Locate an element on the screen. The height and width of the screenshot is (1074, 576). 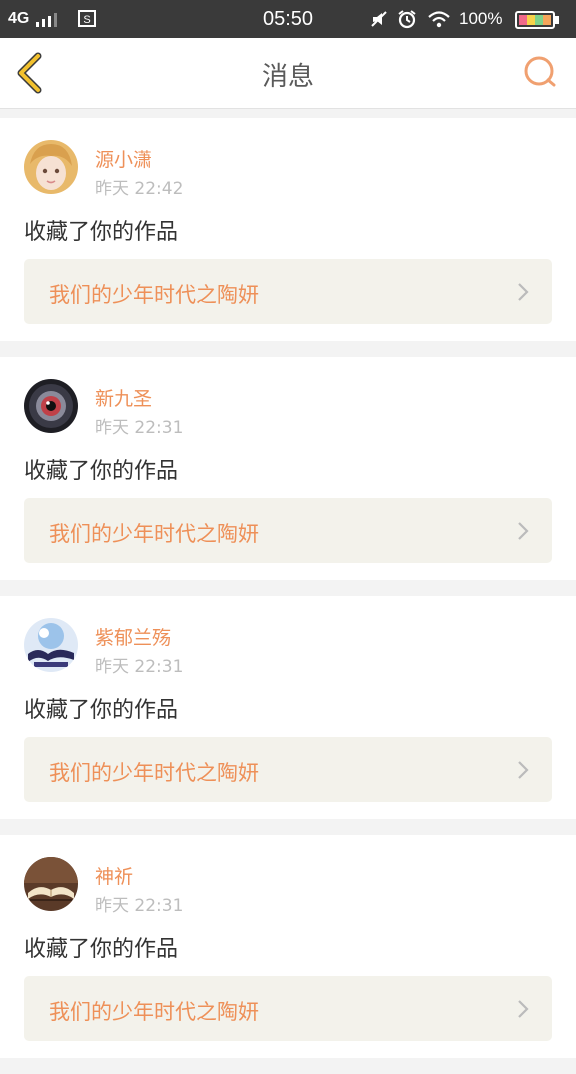
game-logo-avatar is located at coordinates (51, 645).